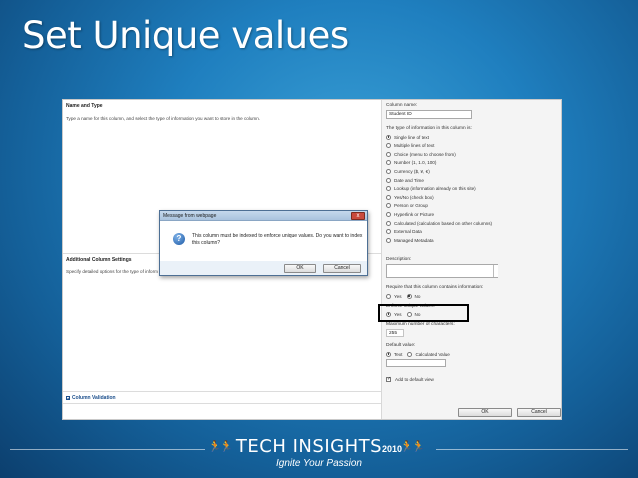  Describe the element at coordinates (185, 35) in the screenshot. I see `slide-title: Set Unique values` at that location.